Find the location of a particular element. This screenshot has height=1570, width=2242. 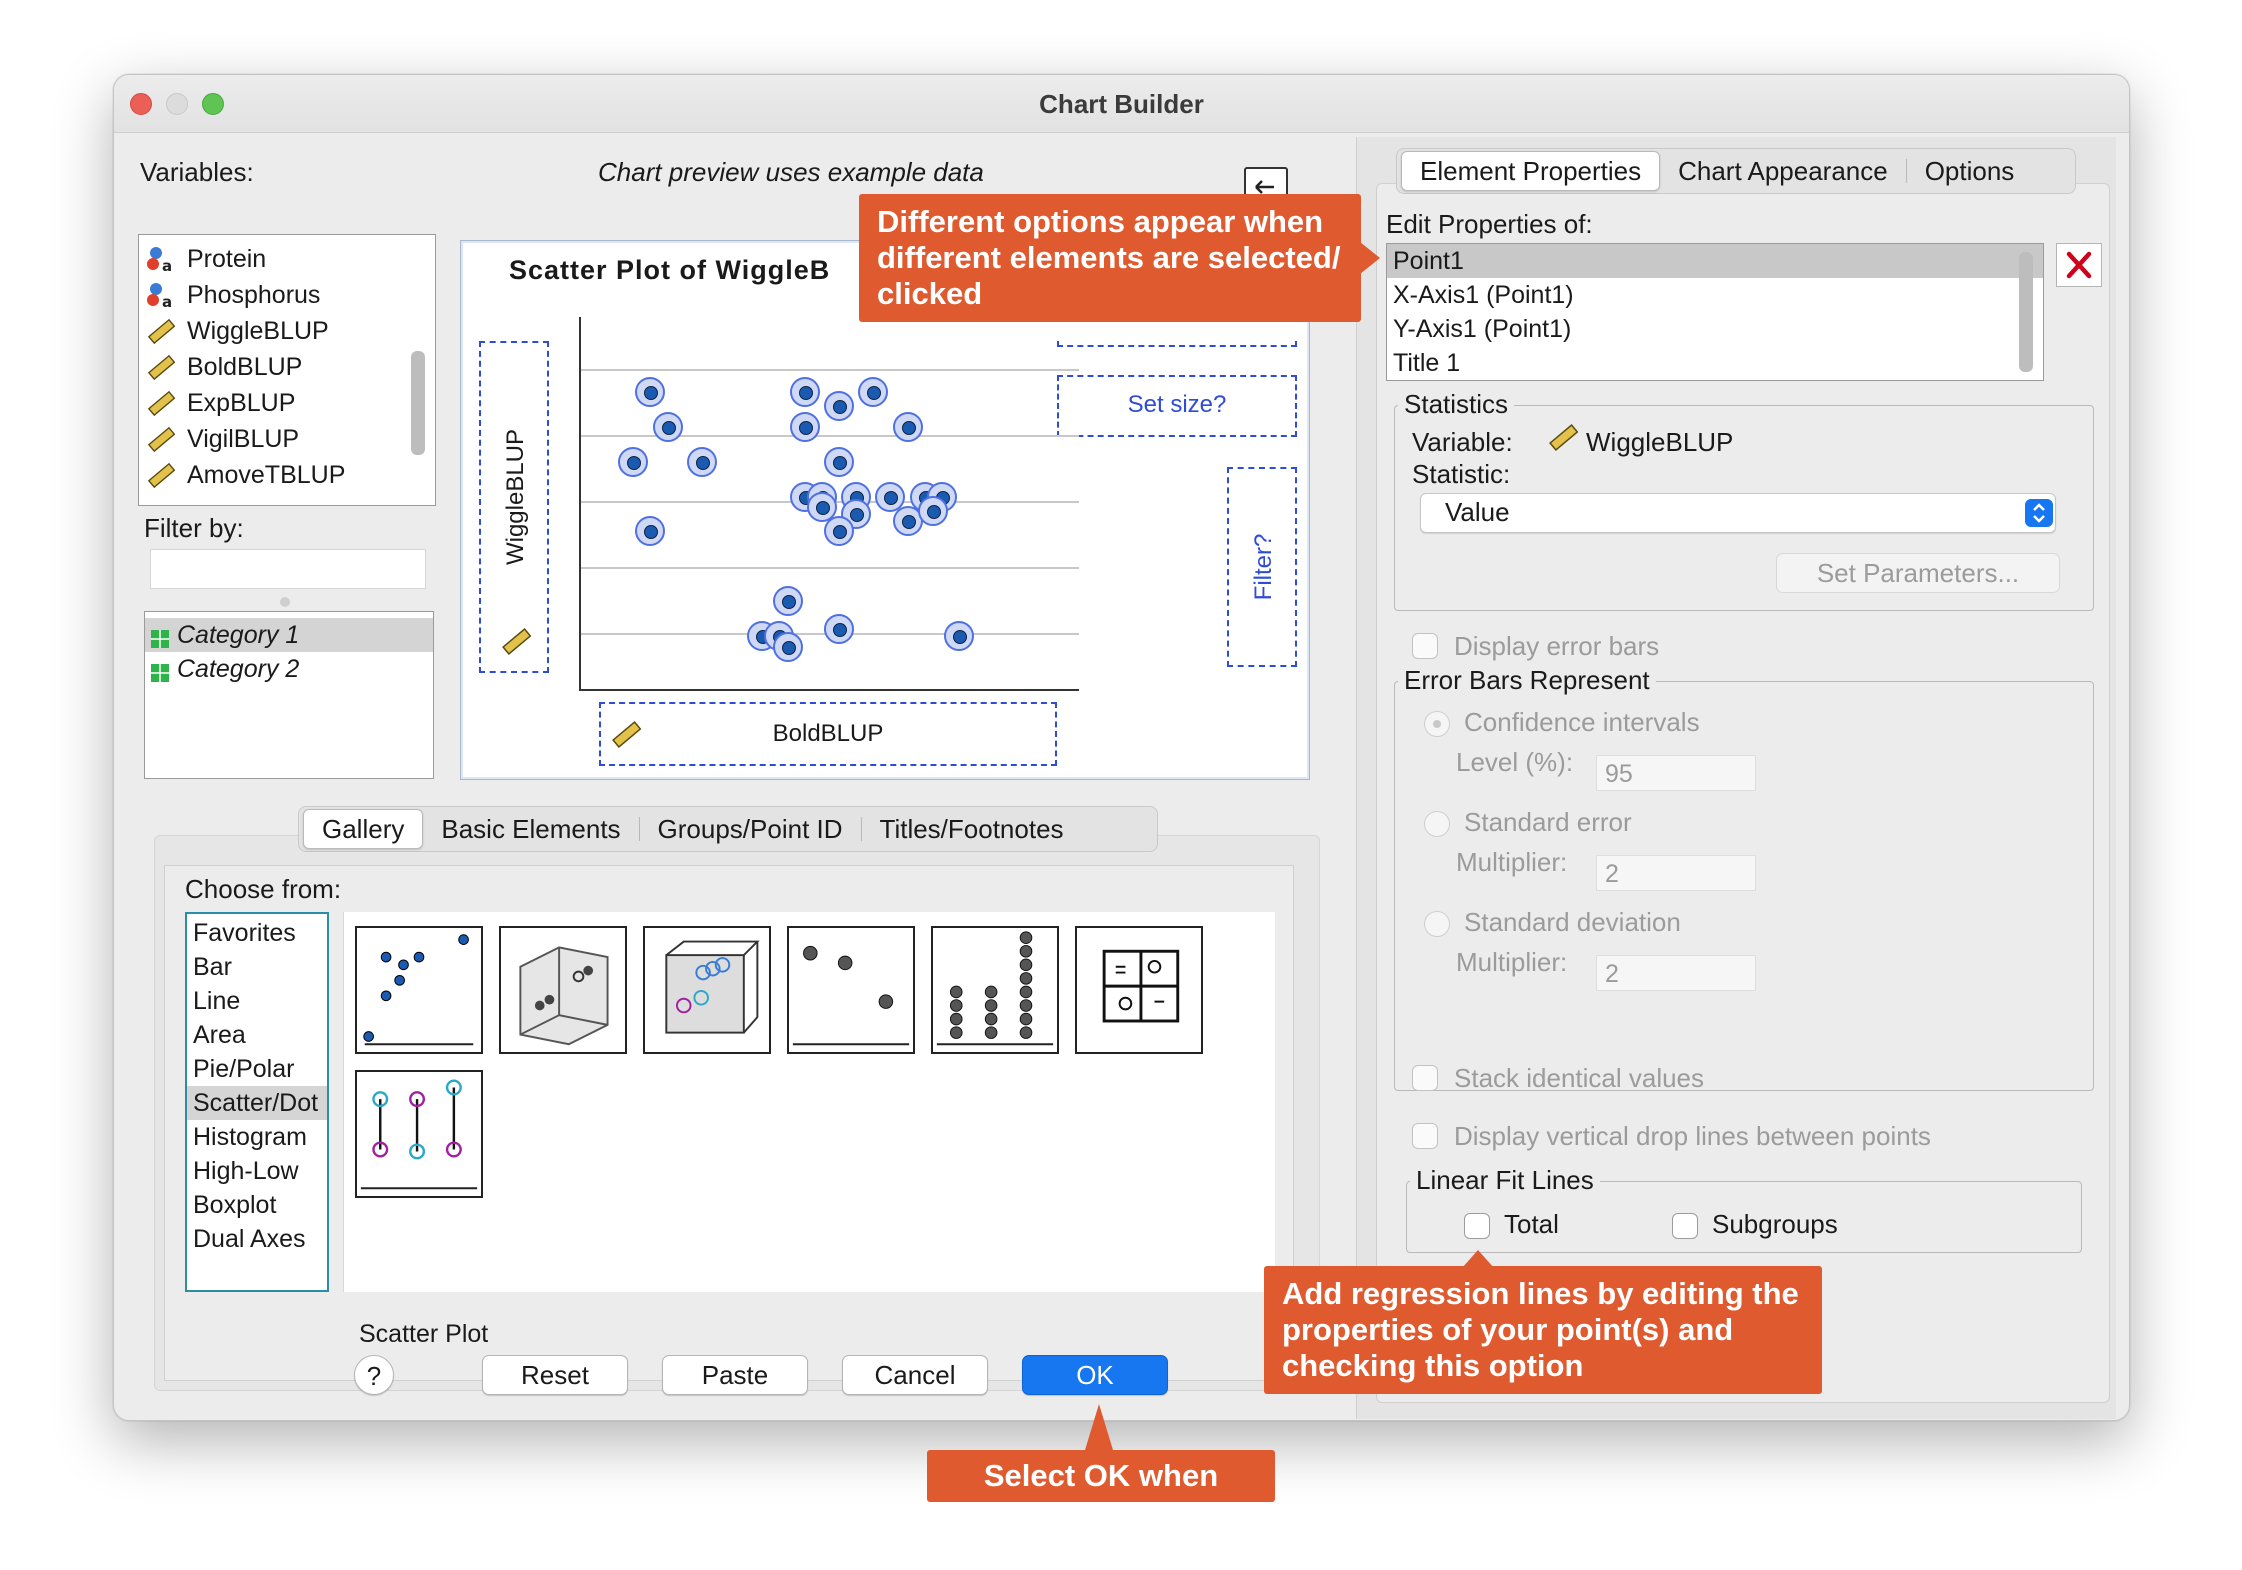

chart-type-item: Dual Axes is located at coordinates (257, 1239).